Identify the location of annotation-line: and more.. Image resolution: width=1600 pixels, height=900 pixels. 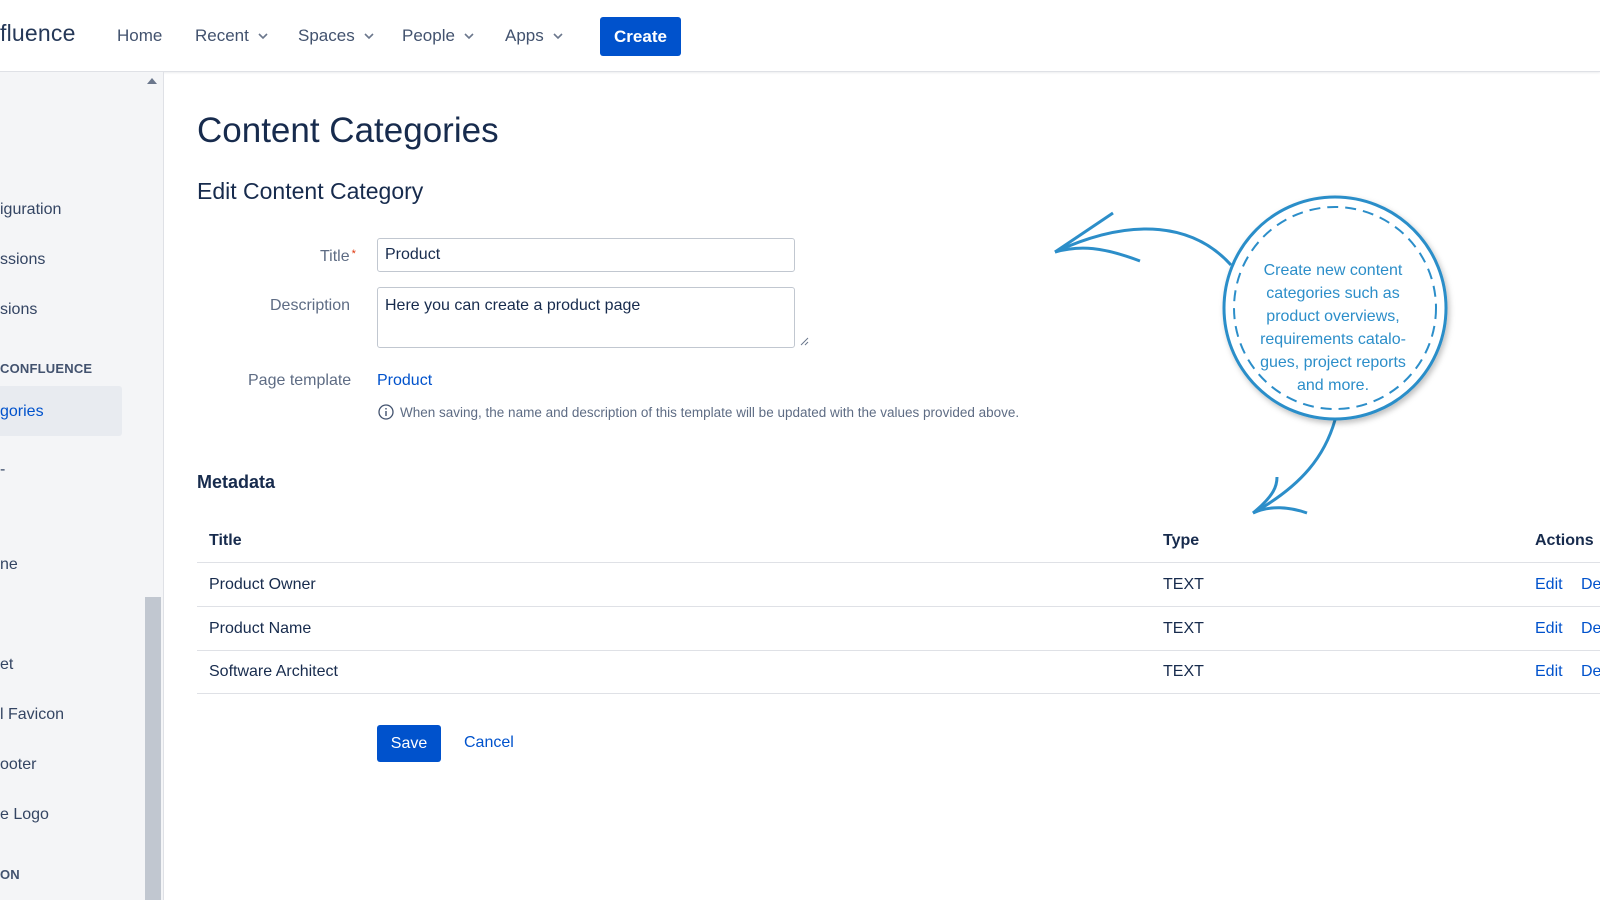
(1333, 385).